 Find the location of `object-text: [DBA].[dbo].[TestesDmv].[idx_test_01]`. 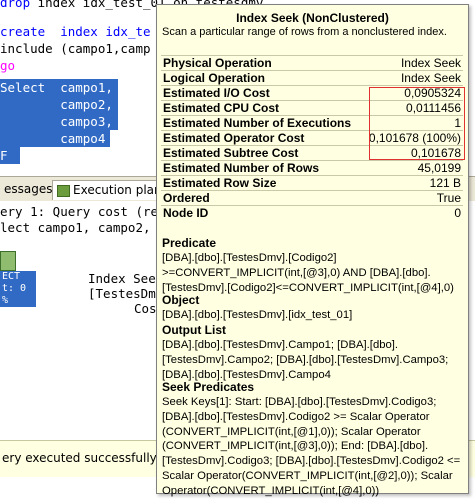

object-text: [DBA].[dbo].[TestesDmv].[idx_test_01] is located at coordinates (257, 315).